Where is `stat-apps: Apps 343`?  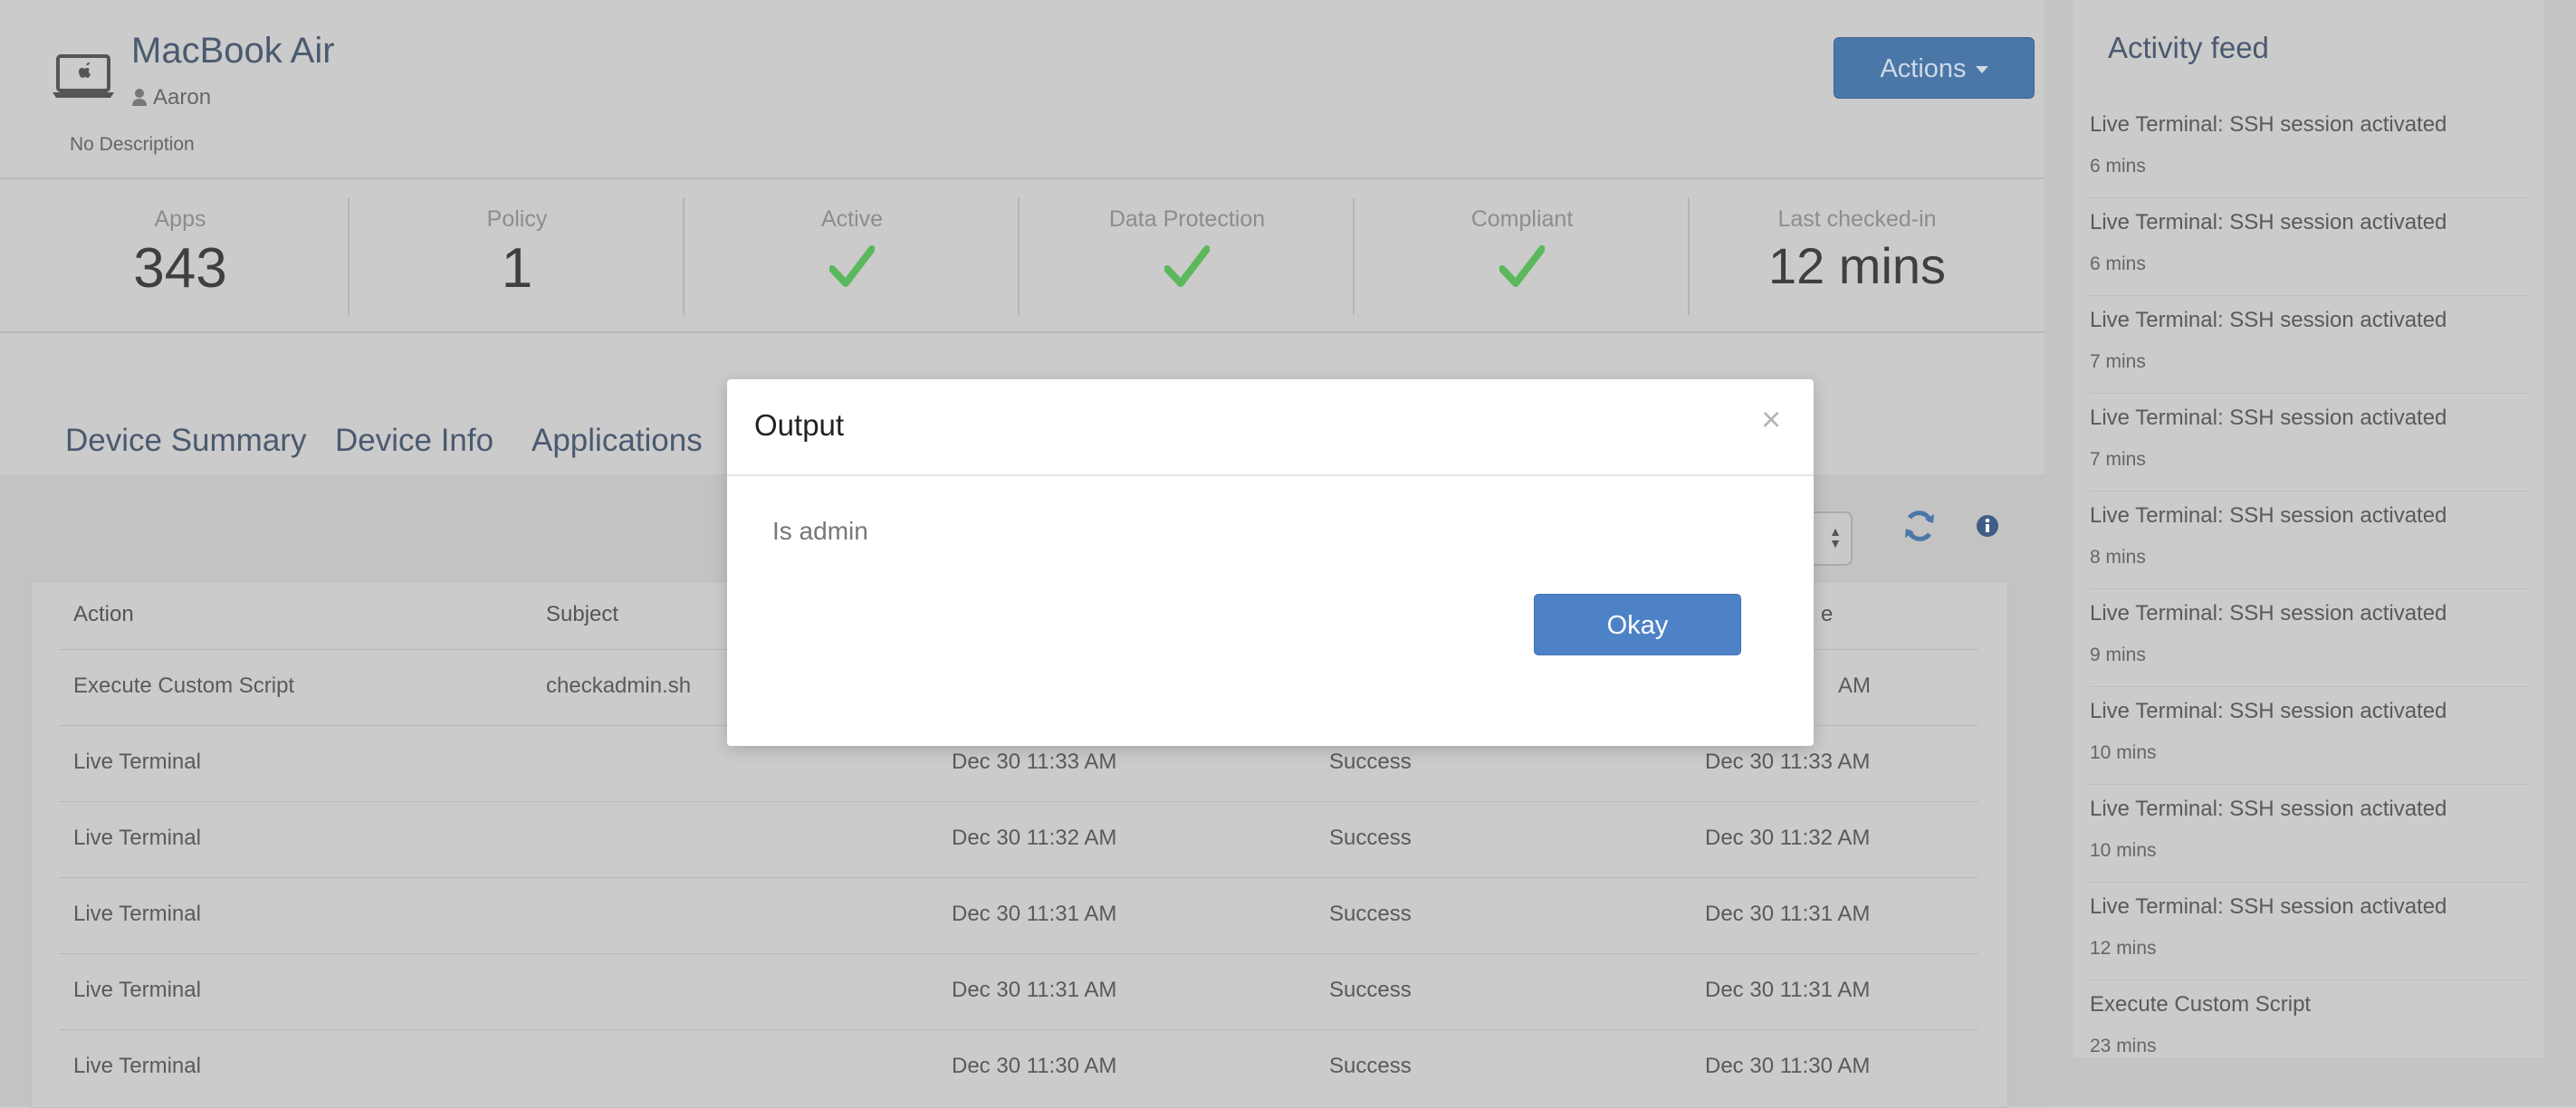 stat-apps: Apps 343 is located at coordinates (180, 256).